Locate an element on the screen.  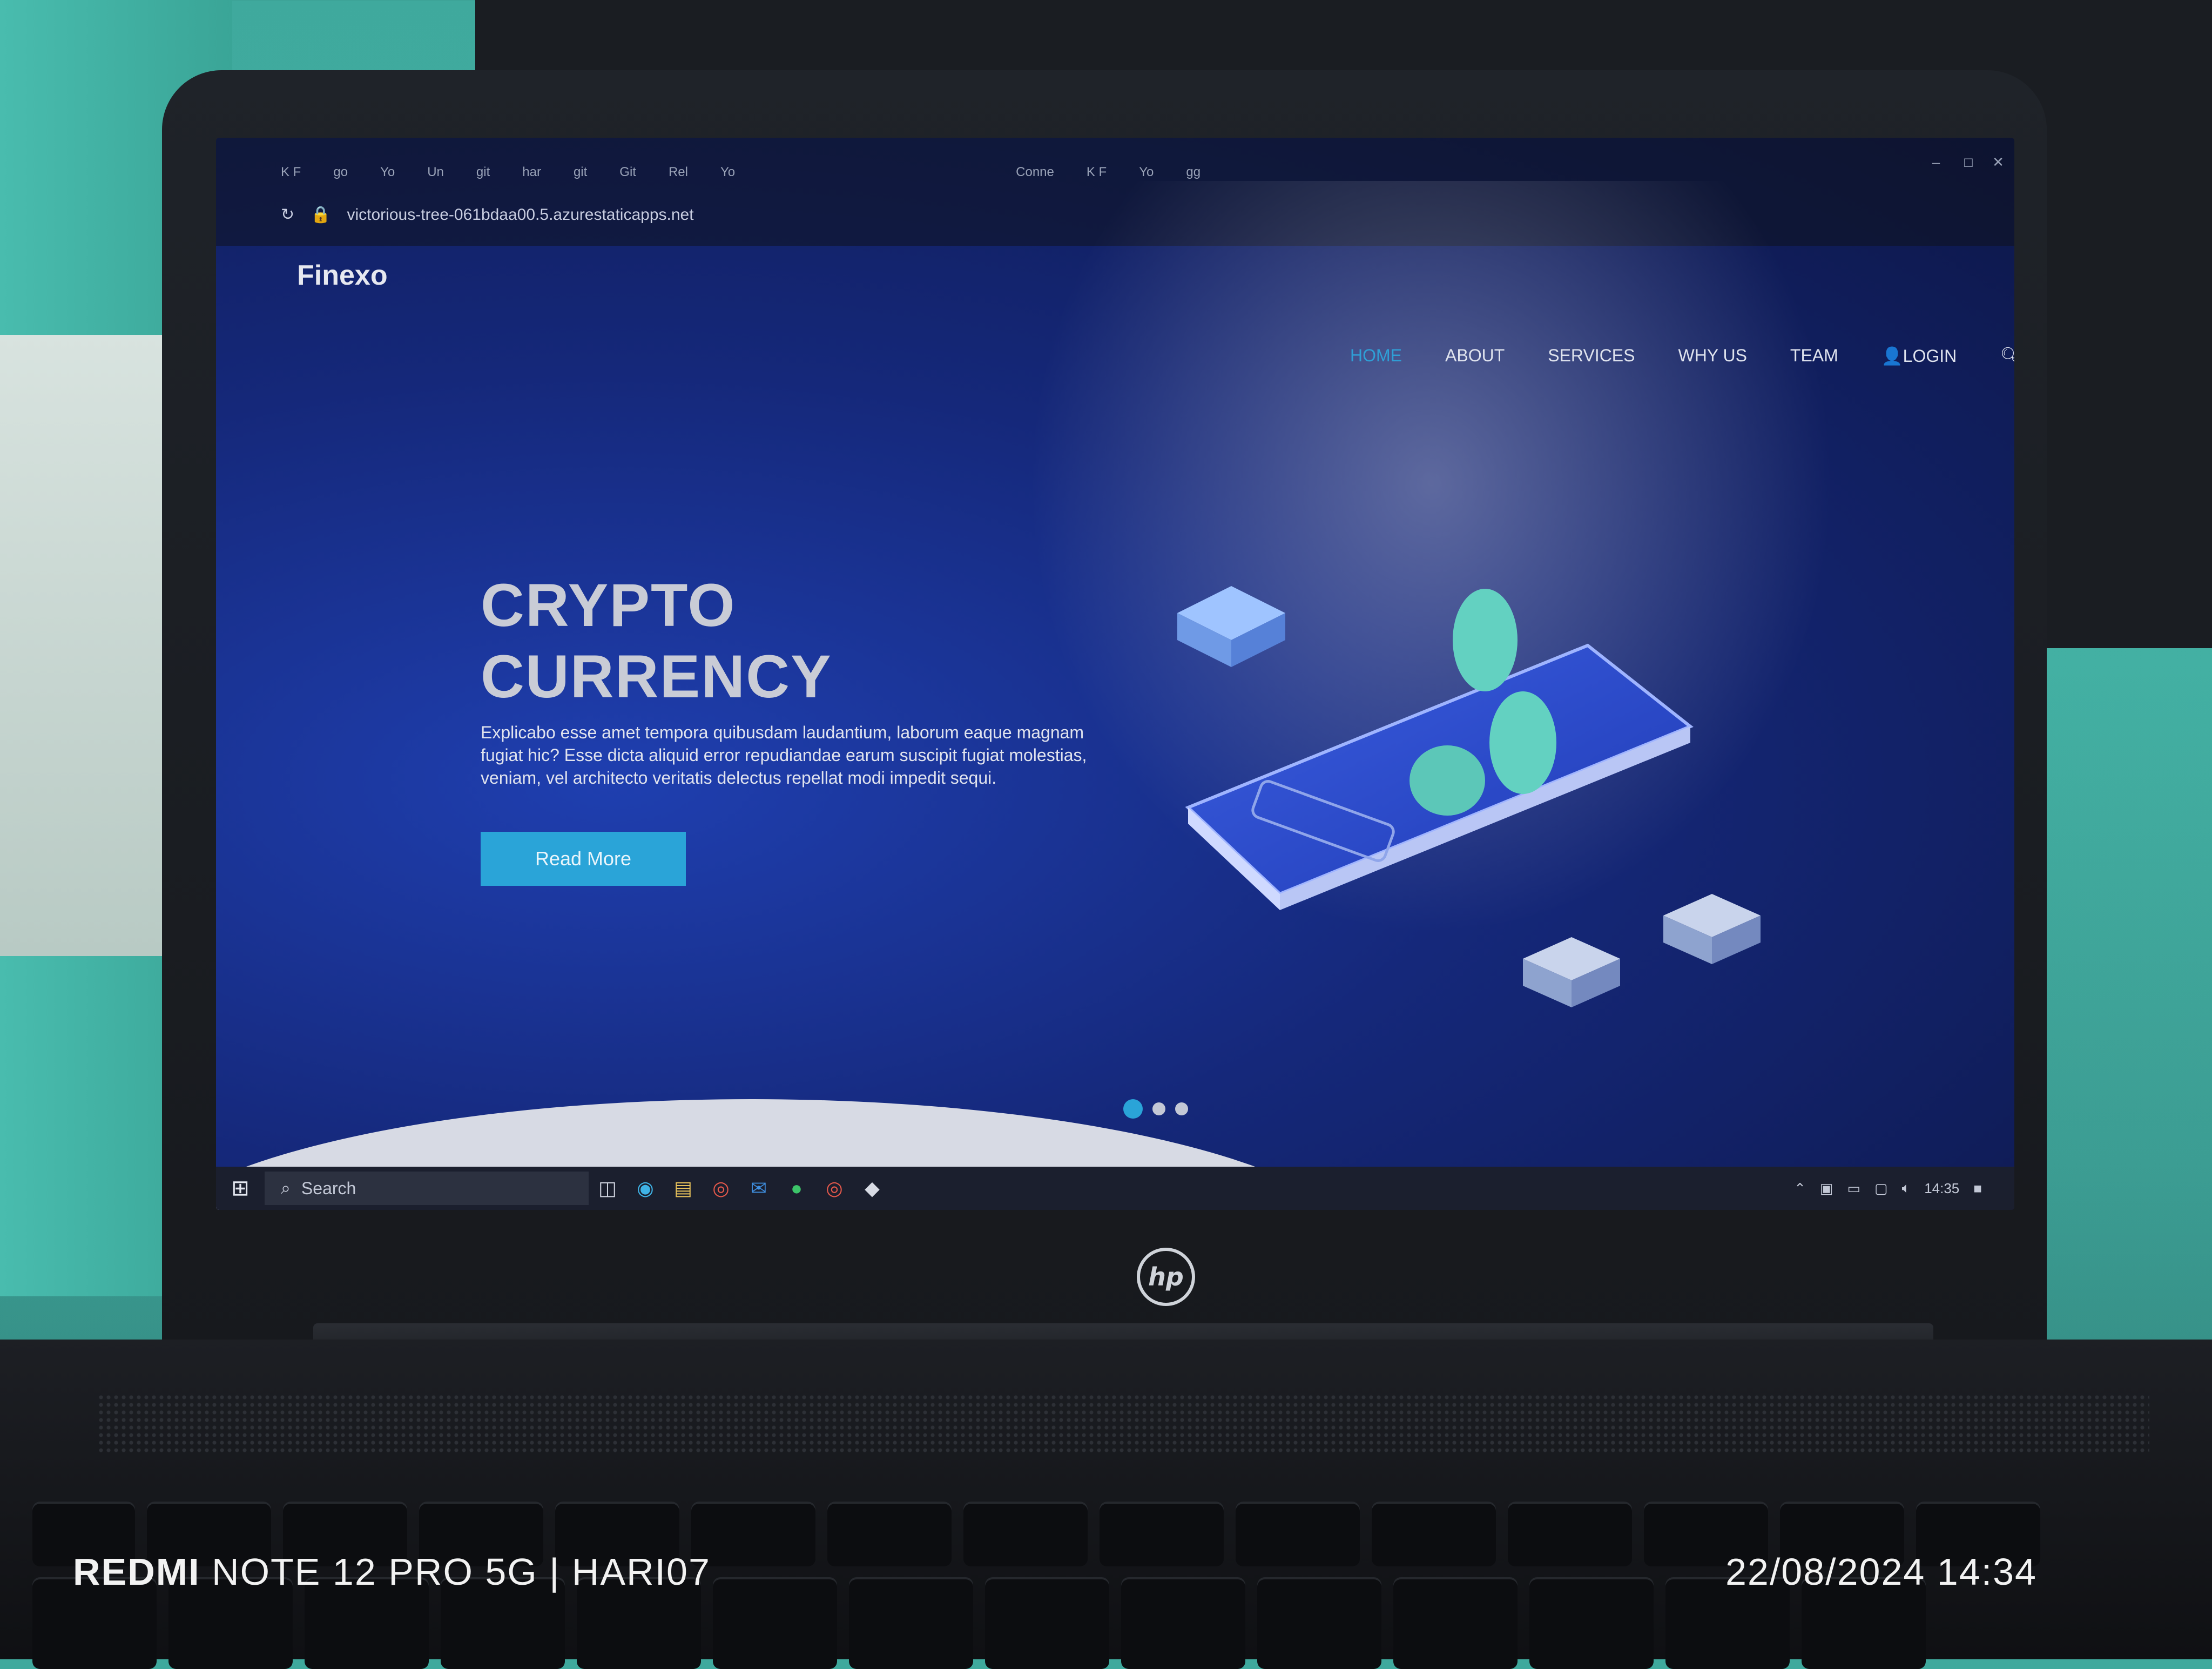
camera-watermark-model: REDMI NOTE 12 PRO 5G | HARI07 is located at coordinates (392, 1571).